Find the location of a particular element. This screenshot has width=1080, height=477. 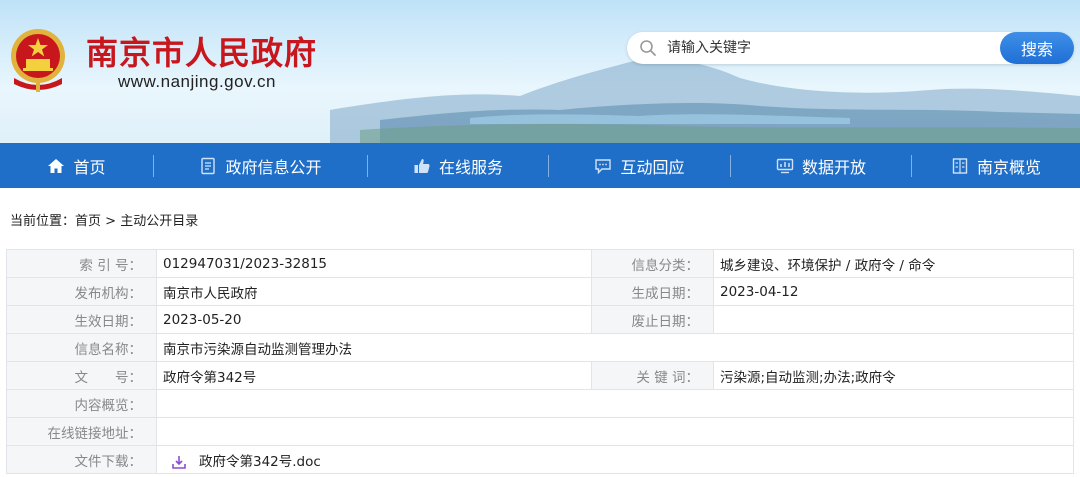

download-icon is located at coordinates (179, 462).